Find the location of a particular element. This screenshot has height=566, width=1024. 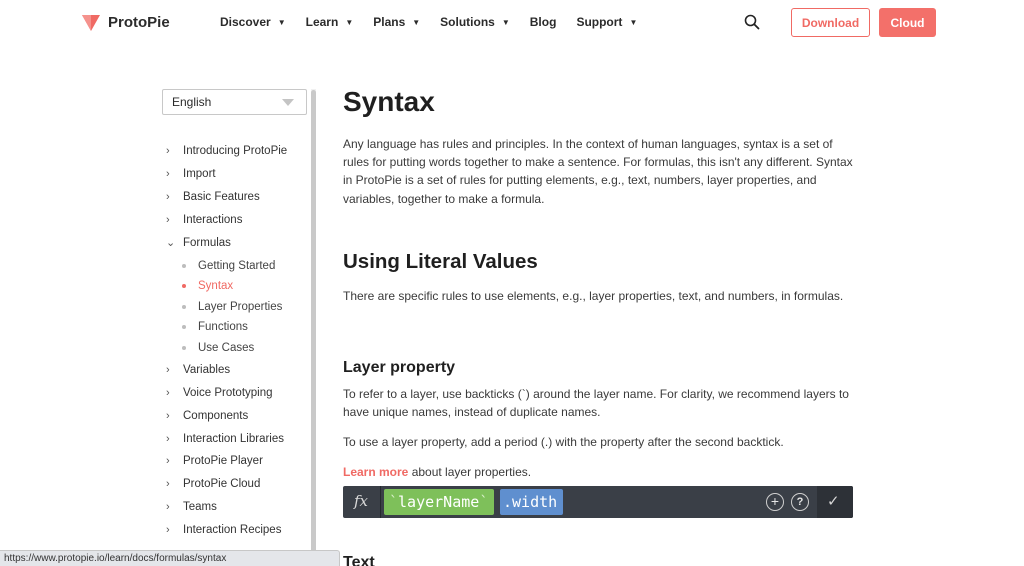

fx-divider is located at coordinates (380, 502).